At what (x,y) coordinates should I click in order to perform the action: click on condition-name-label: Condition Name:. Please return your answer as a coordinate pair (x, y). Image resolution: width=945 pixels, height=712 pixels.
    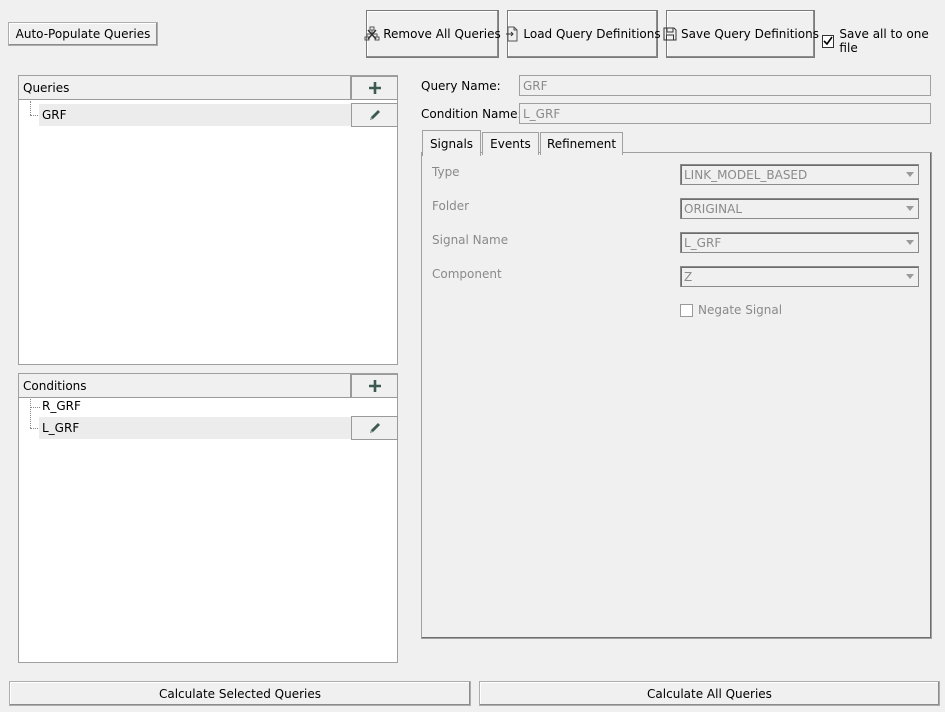
    Looking at the image, I should click on (471, 114).